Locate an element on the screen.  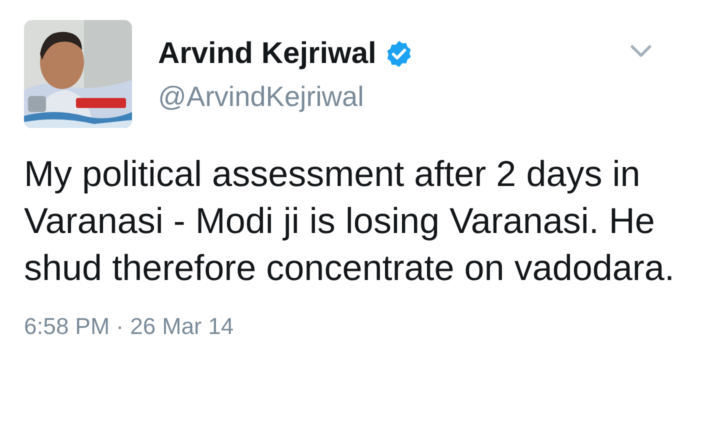
author-handle: @ArvindKejriwal is located at coordinates (286, 97).